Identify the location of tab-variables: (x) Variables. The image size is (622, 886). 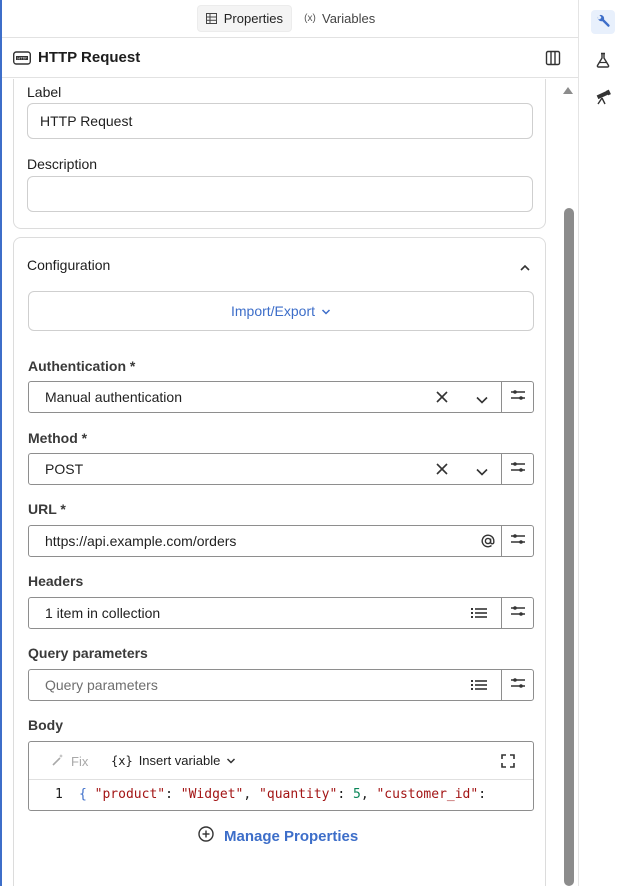
(339, 18).